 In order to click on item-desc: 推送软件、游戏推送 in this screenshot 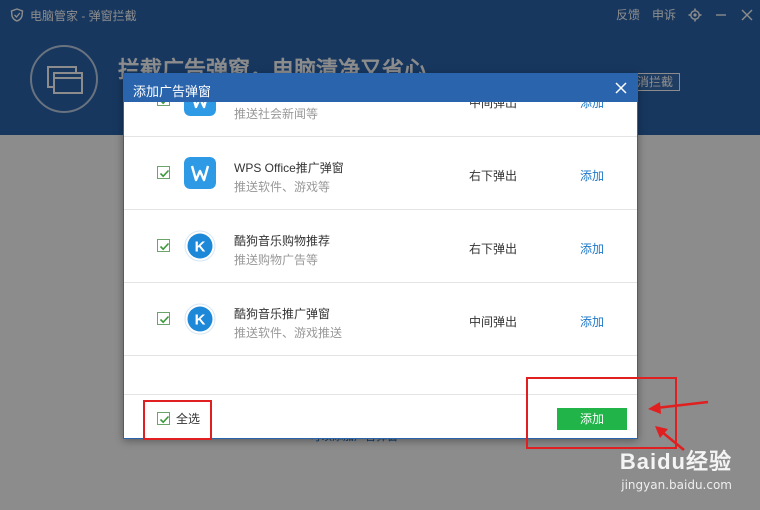, I will do `click(288, 333)`.